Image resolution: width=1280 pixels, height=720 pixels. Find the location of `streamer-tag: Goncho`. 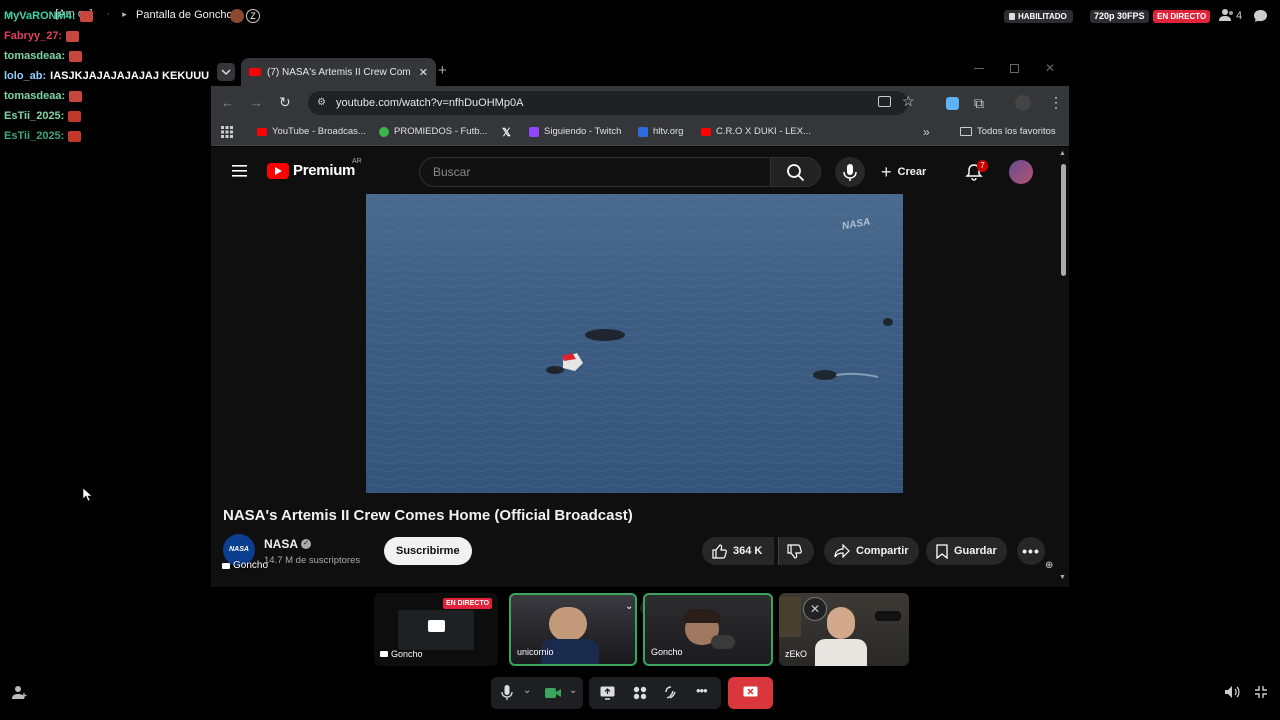

streamer-tag: Goncho is located at coordinates (245, 565).